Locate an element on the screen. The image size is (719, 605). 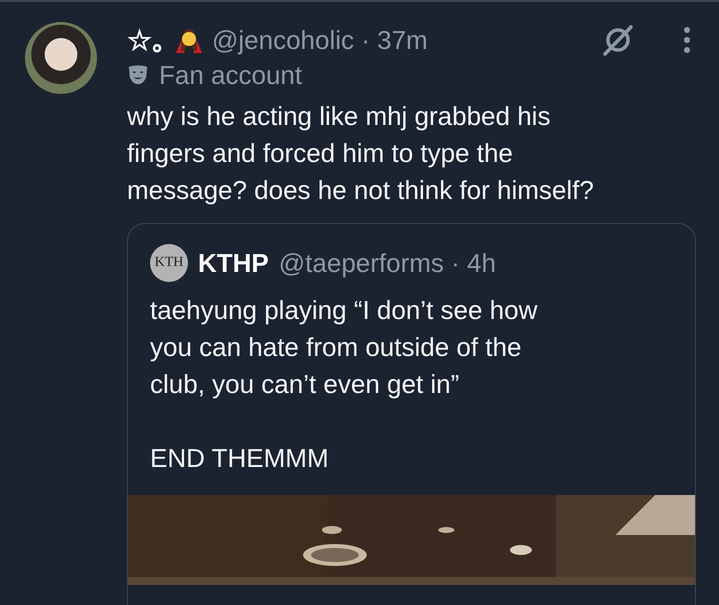
handle-and-time: @taeperforms · 4h is located at coordinates (387, 263).